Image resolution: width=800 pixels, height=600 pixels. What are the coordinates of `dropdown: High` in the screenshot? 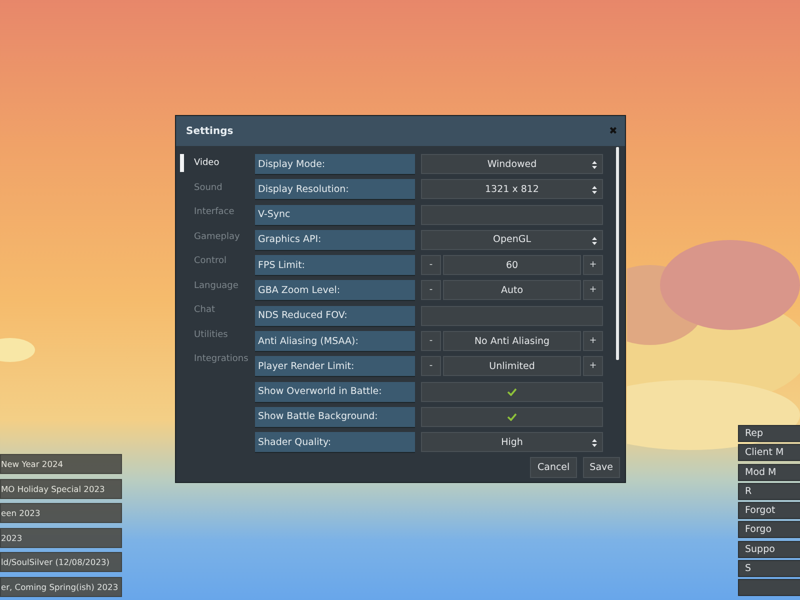 It's located at (512, 442).